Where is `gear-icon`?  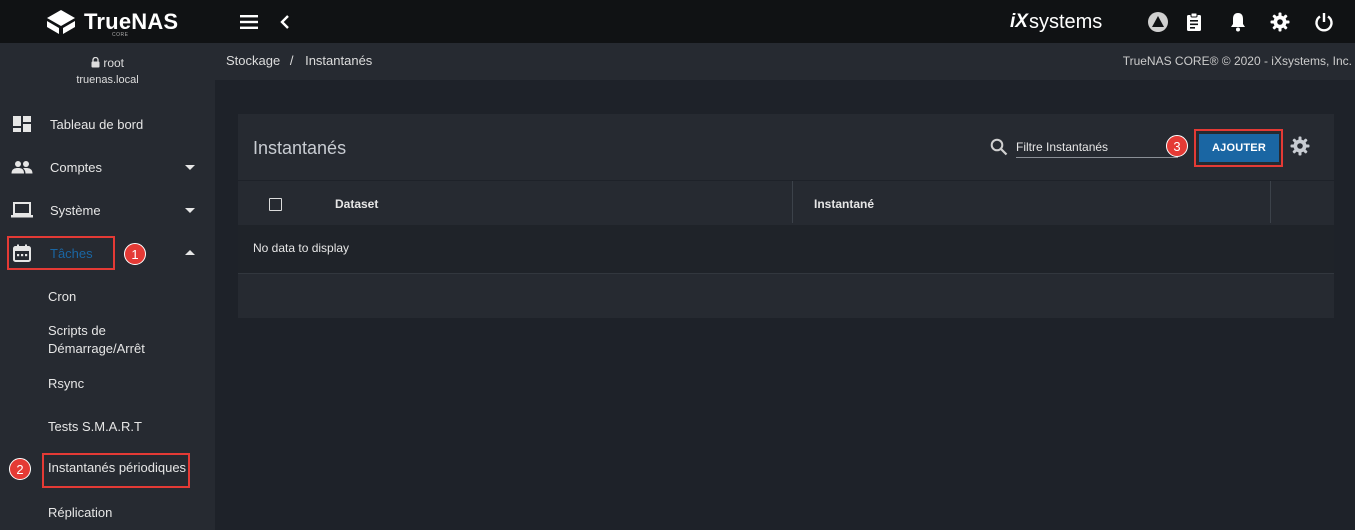
gear-icon is located at coordinates (1280, 22).